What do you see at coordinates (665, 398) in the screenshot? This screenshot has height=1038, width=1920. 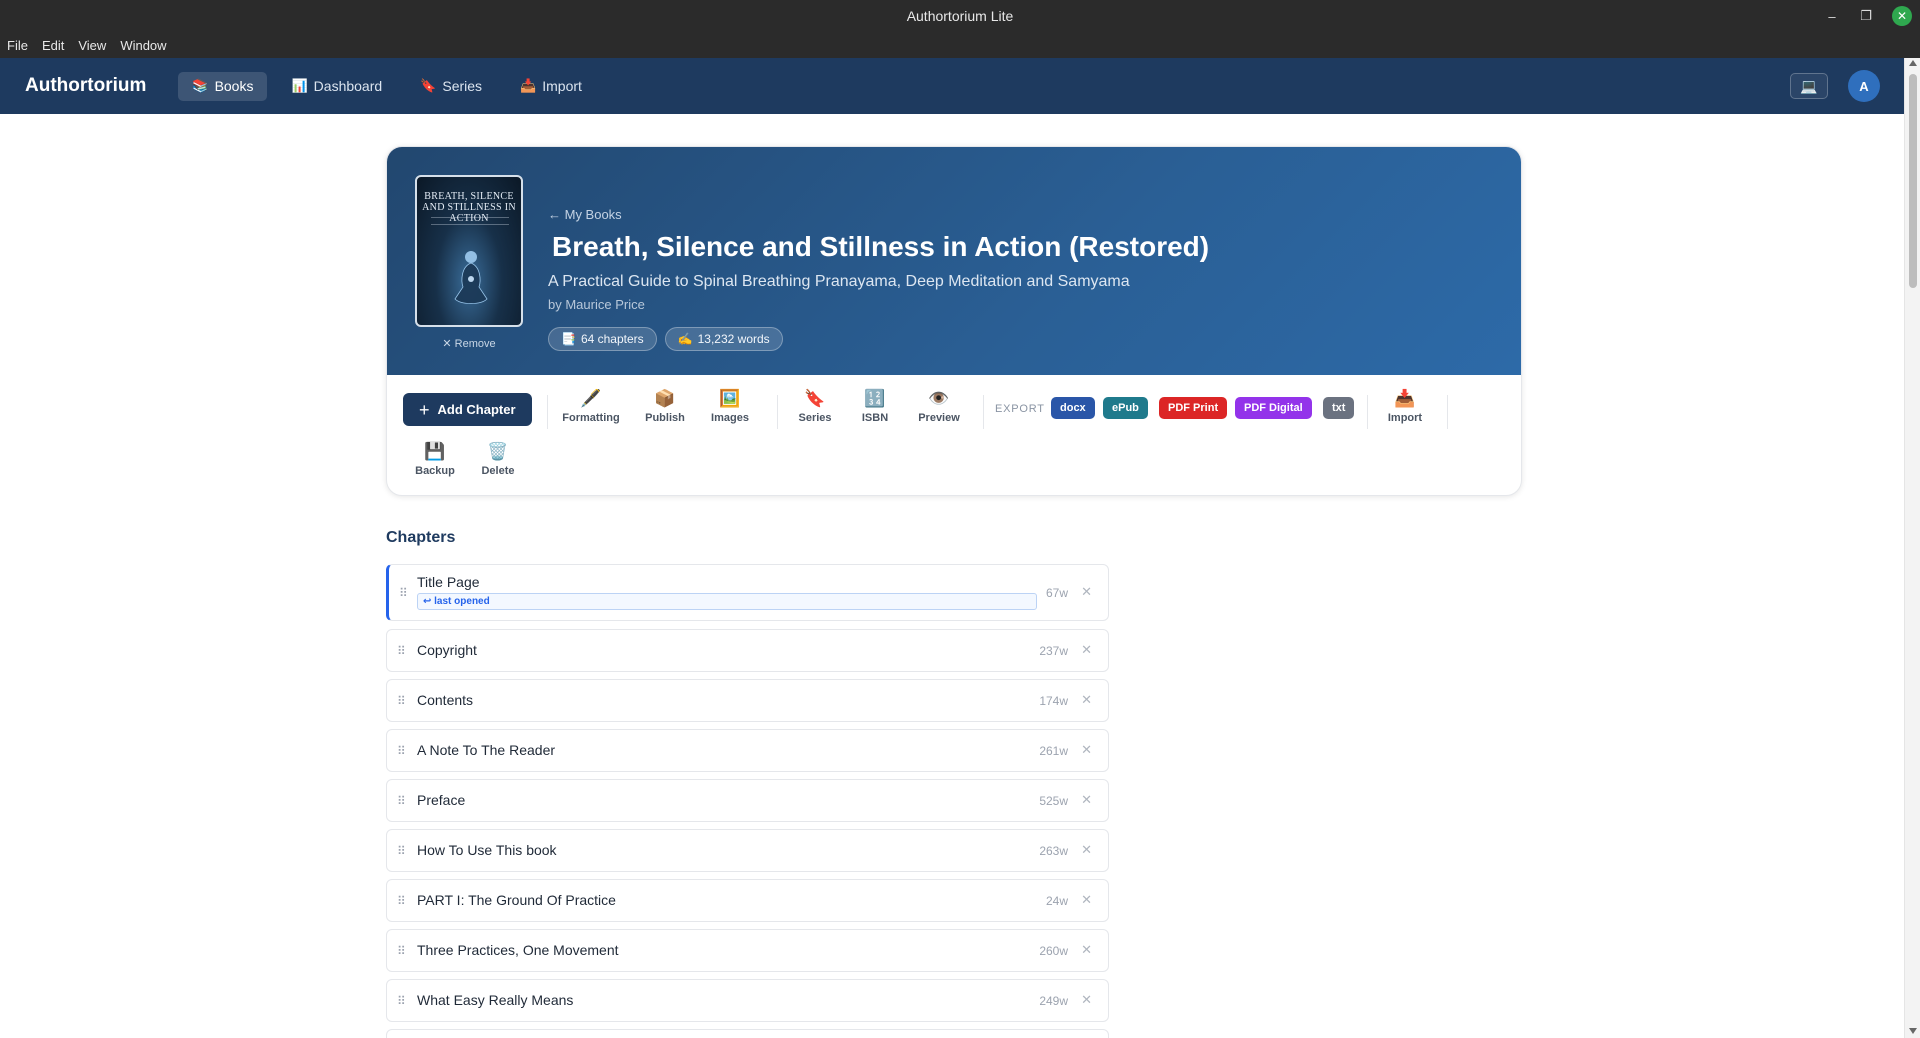 I see `package-icon: 📦` at bounding box center [665, 398].